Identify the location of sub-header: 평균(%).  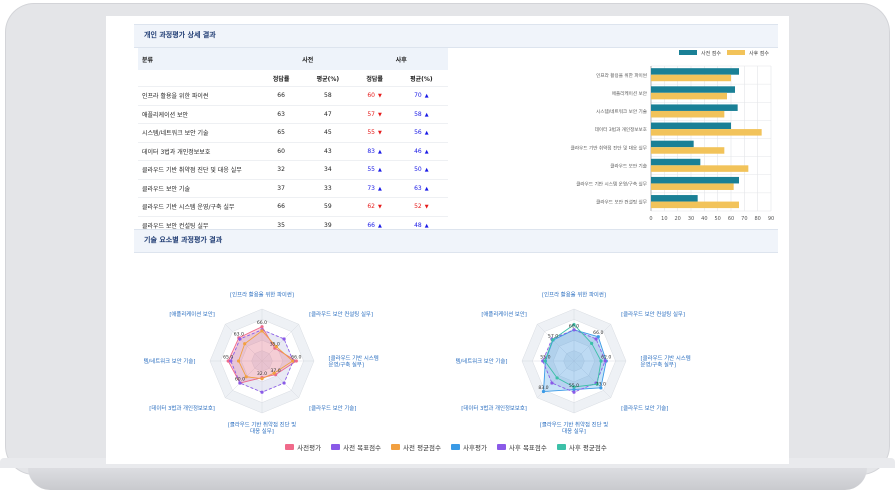
(421, 78).